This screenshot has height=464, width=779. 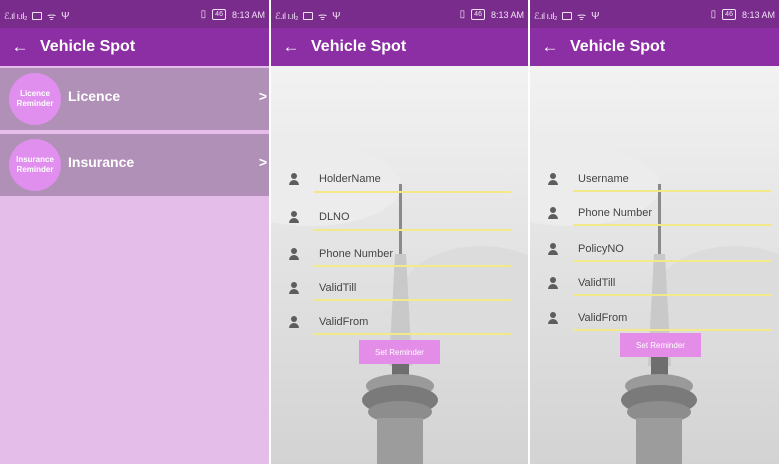 I want to click on list-item-insurance: Insurance Reminder Insurance >, so click(x=134, y=165).